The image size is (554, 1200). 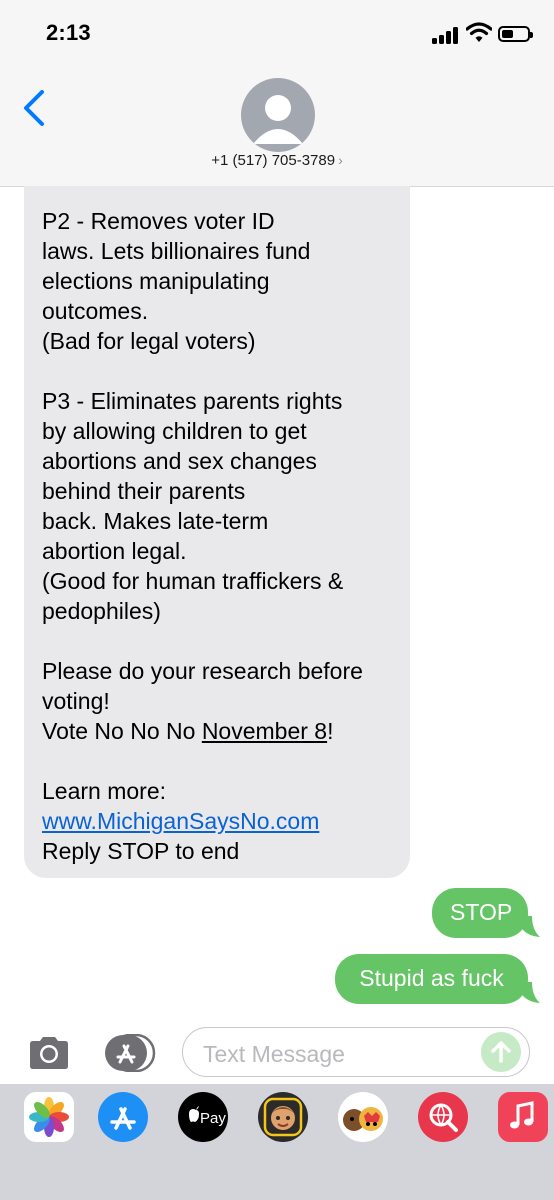 I want to click on message-placeholder: Text Message, so click(x=274, y=1054).